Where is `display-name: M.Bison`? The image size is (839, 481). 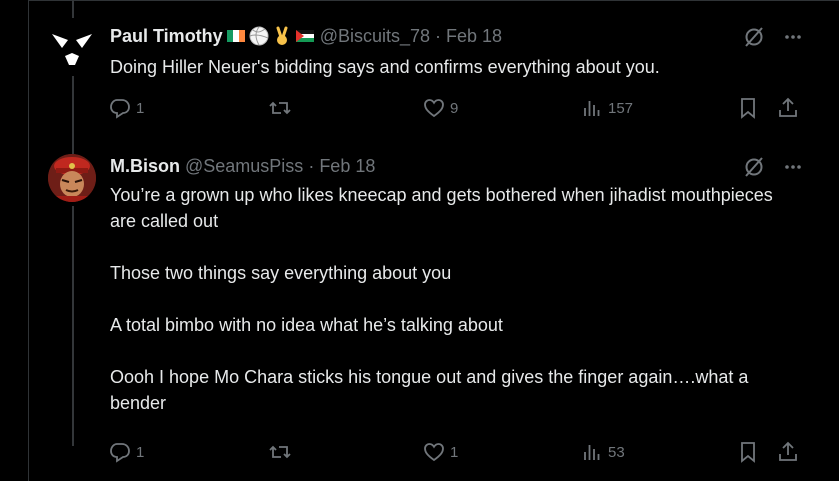
display-name: M.Bison is located at coordinates (145, 166).